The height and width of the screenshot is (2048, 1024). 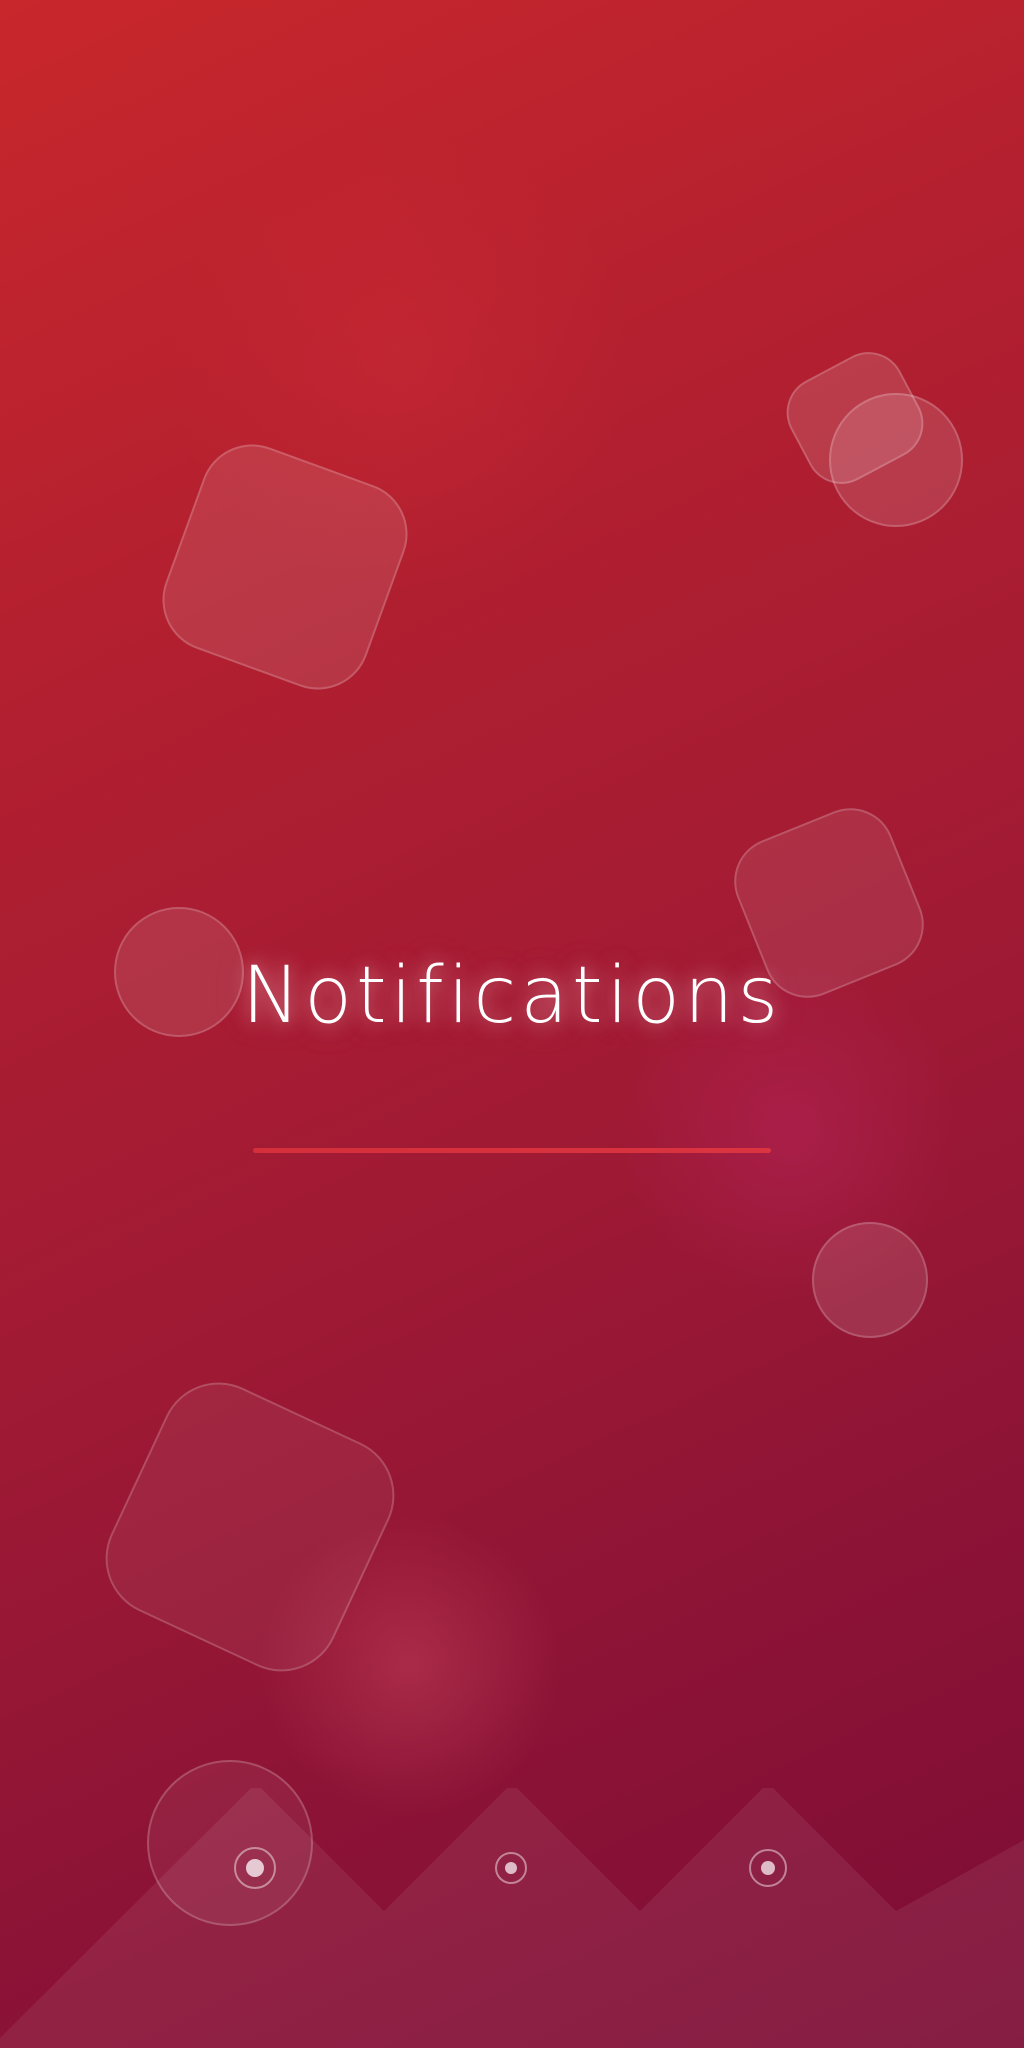 I want to click on page-title: Notifications, so click(x=512, y=996).